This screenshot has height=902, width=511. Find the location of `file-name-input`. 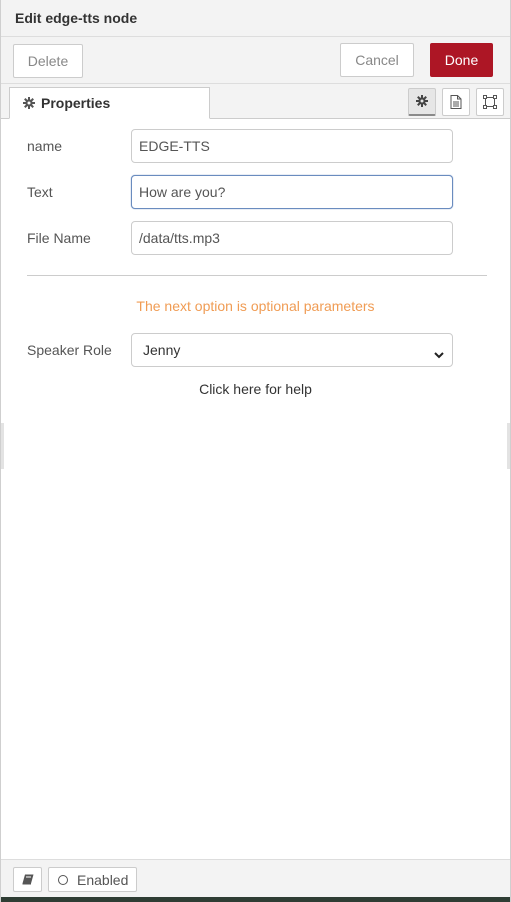

file-name-input is located at coordinates (292, 238).